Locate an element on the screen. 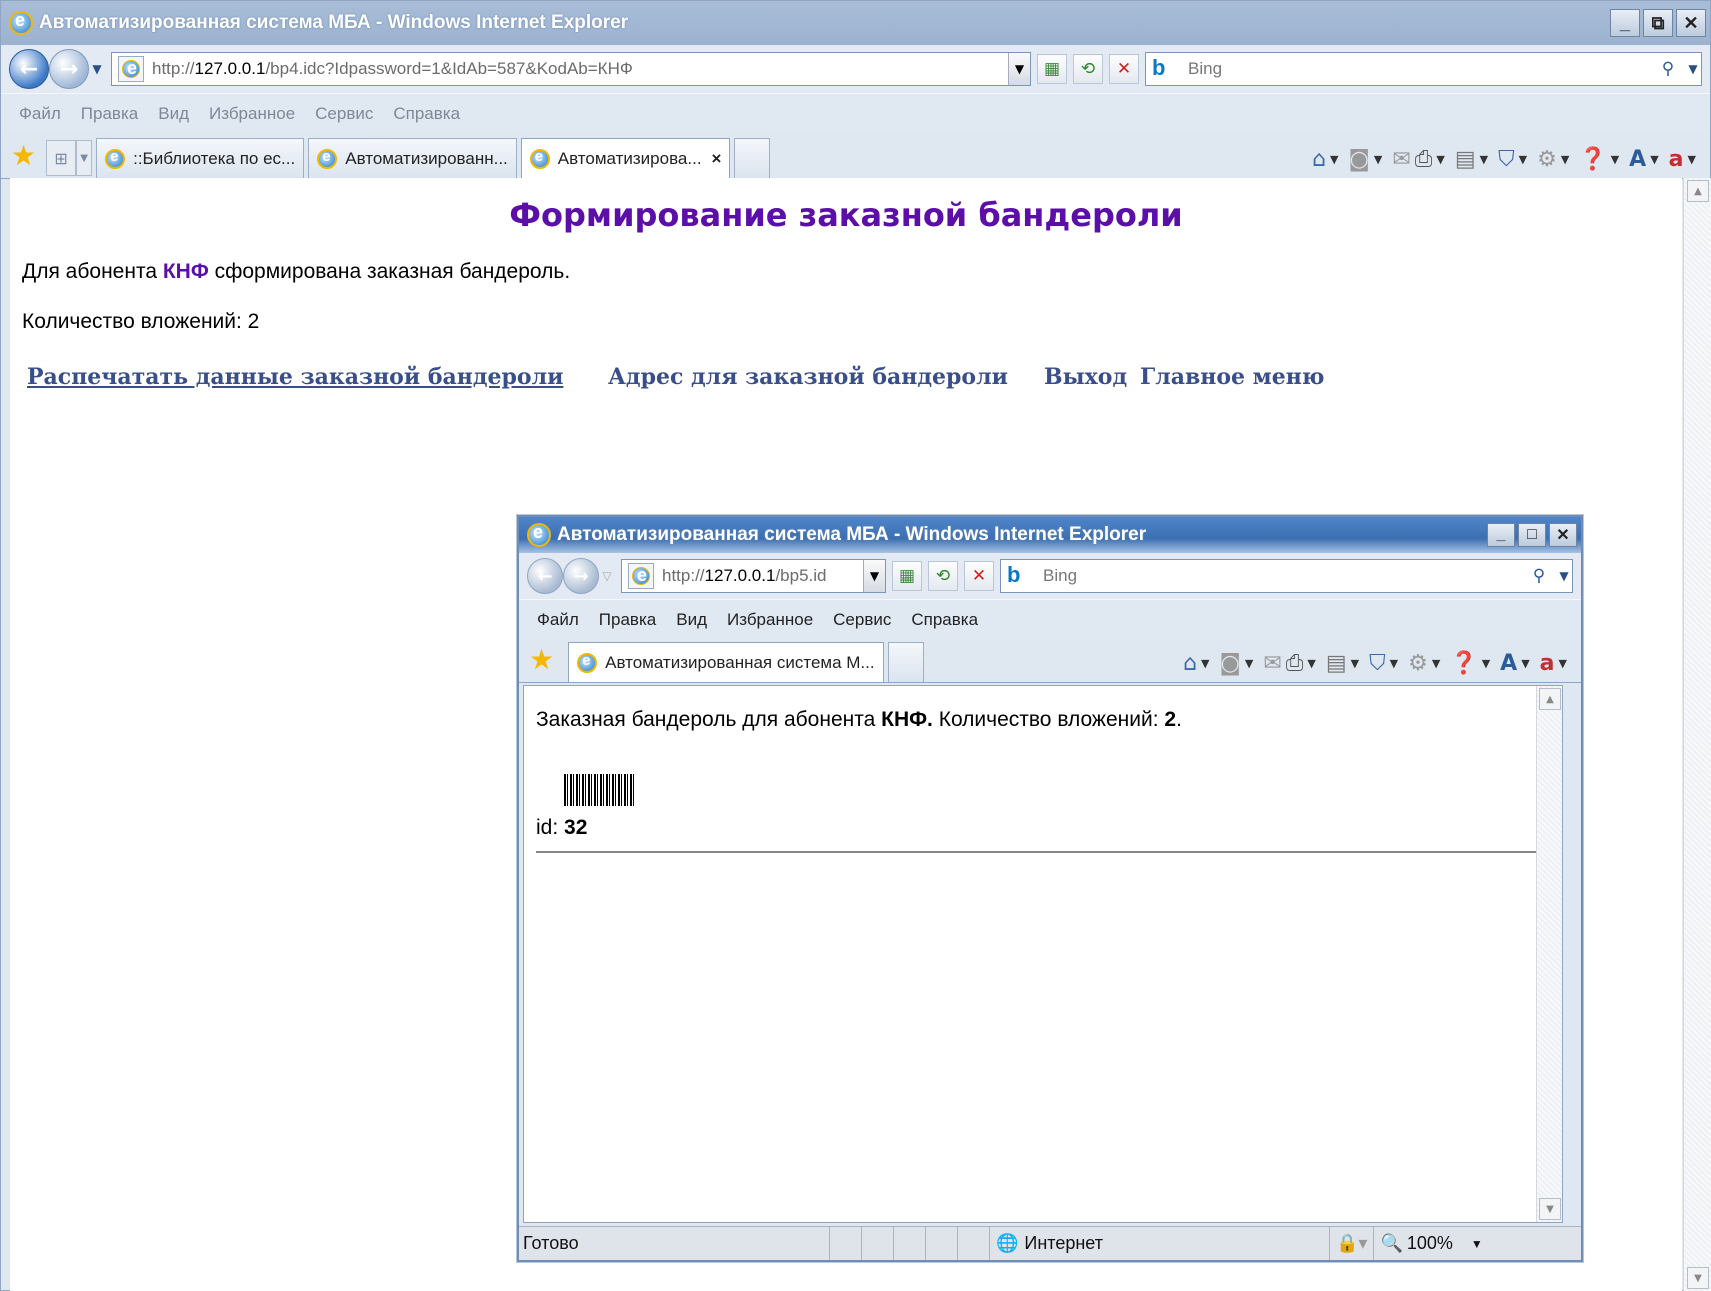 The width and height of the screenshot is (1711, 1291). main-scrollbar: ▲ ▼ is located at coordinates (1697, 734).